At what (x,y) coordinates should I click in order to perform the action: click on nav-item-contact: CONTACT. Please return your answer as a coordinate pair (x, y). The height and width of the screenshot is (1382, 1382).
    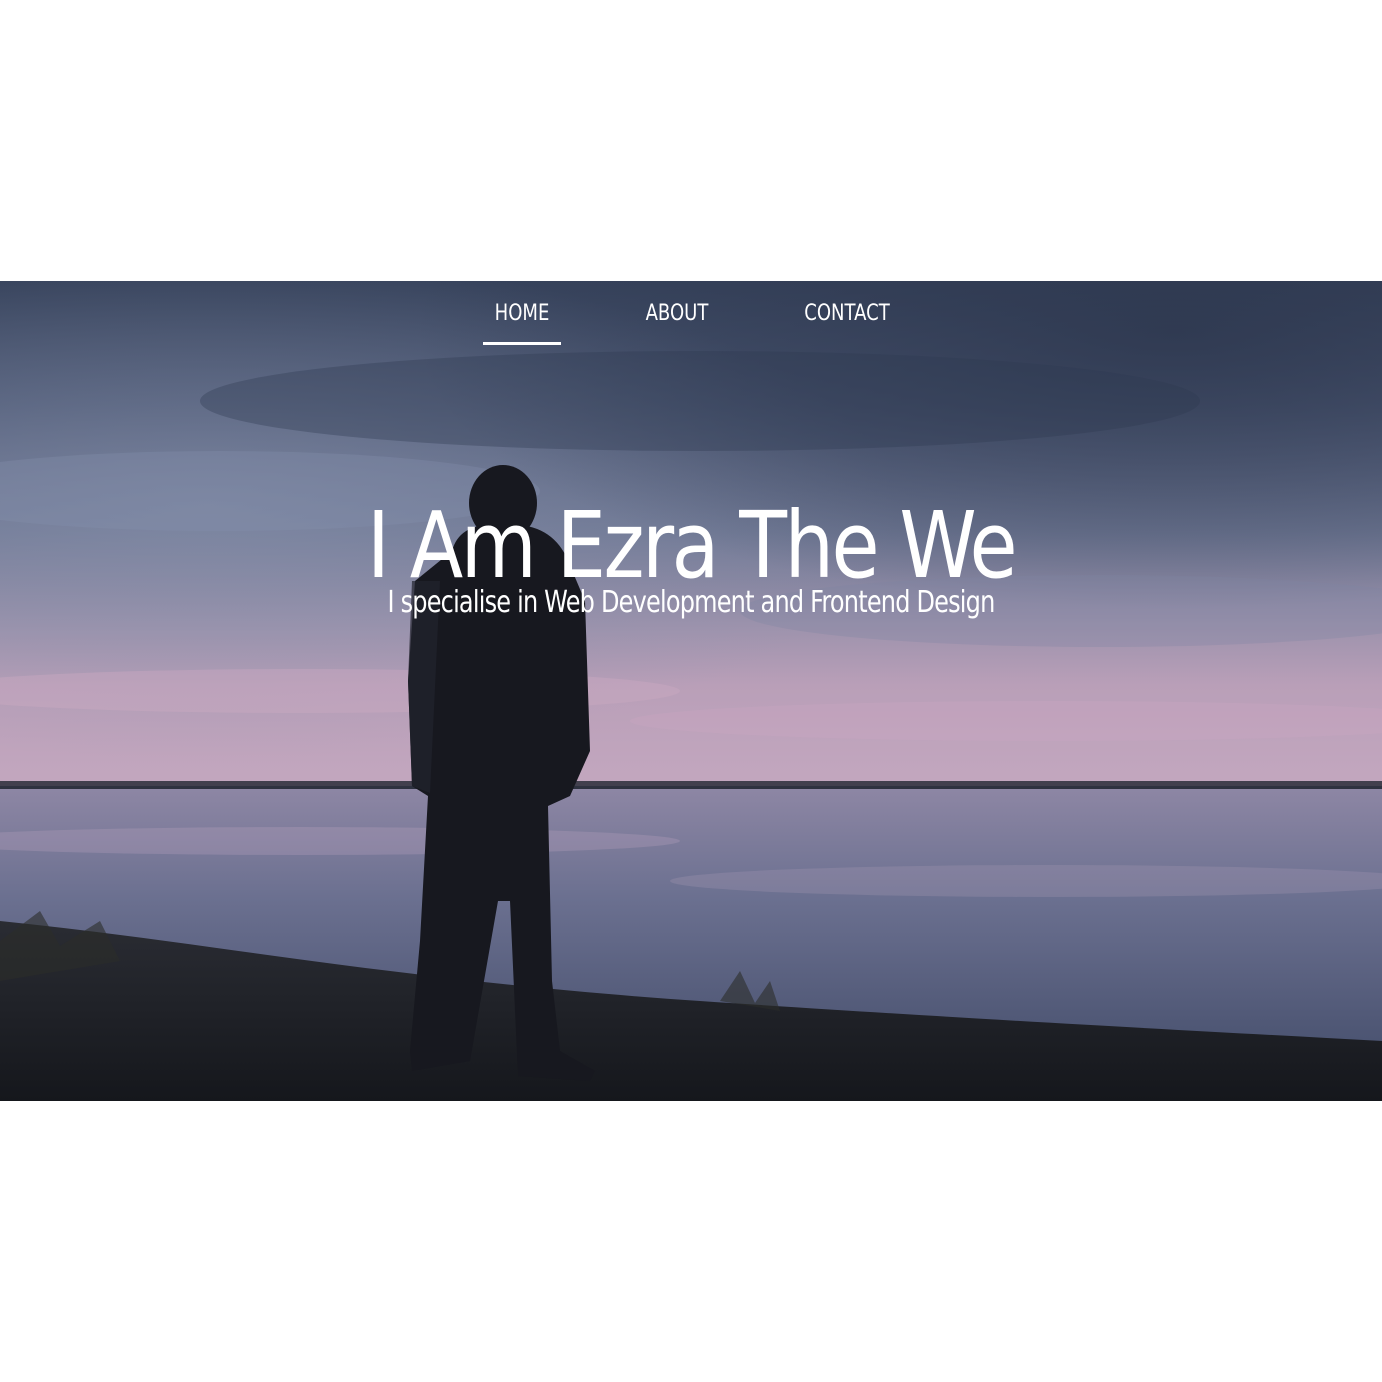
    Looking at the image, I should click on (846, 322).